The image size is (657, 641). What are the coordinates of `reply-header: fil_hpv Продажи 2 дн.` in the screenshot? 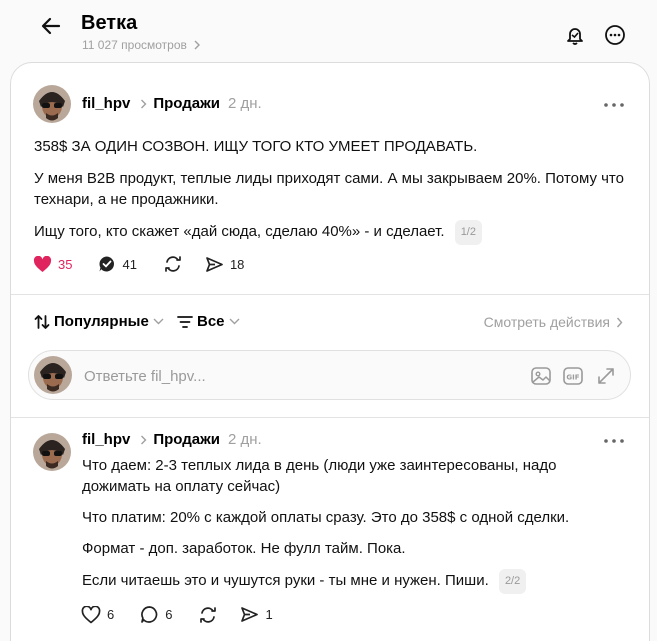 It's located at (172, 439).